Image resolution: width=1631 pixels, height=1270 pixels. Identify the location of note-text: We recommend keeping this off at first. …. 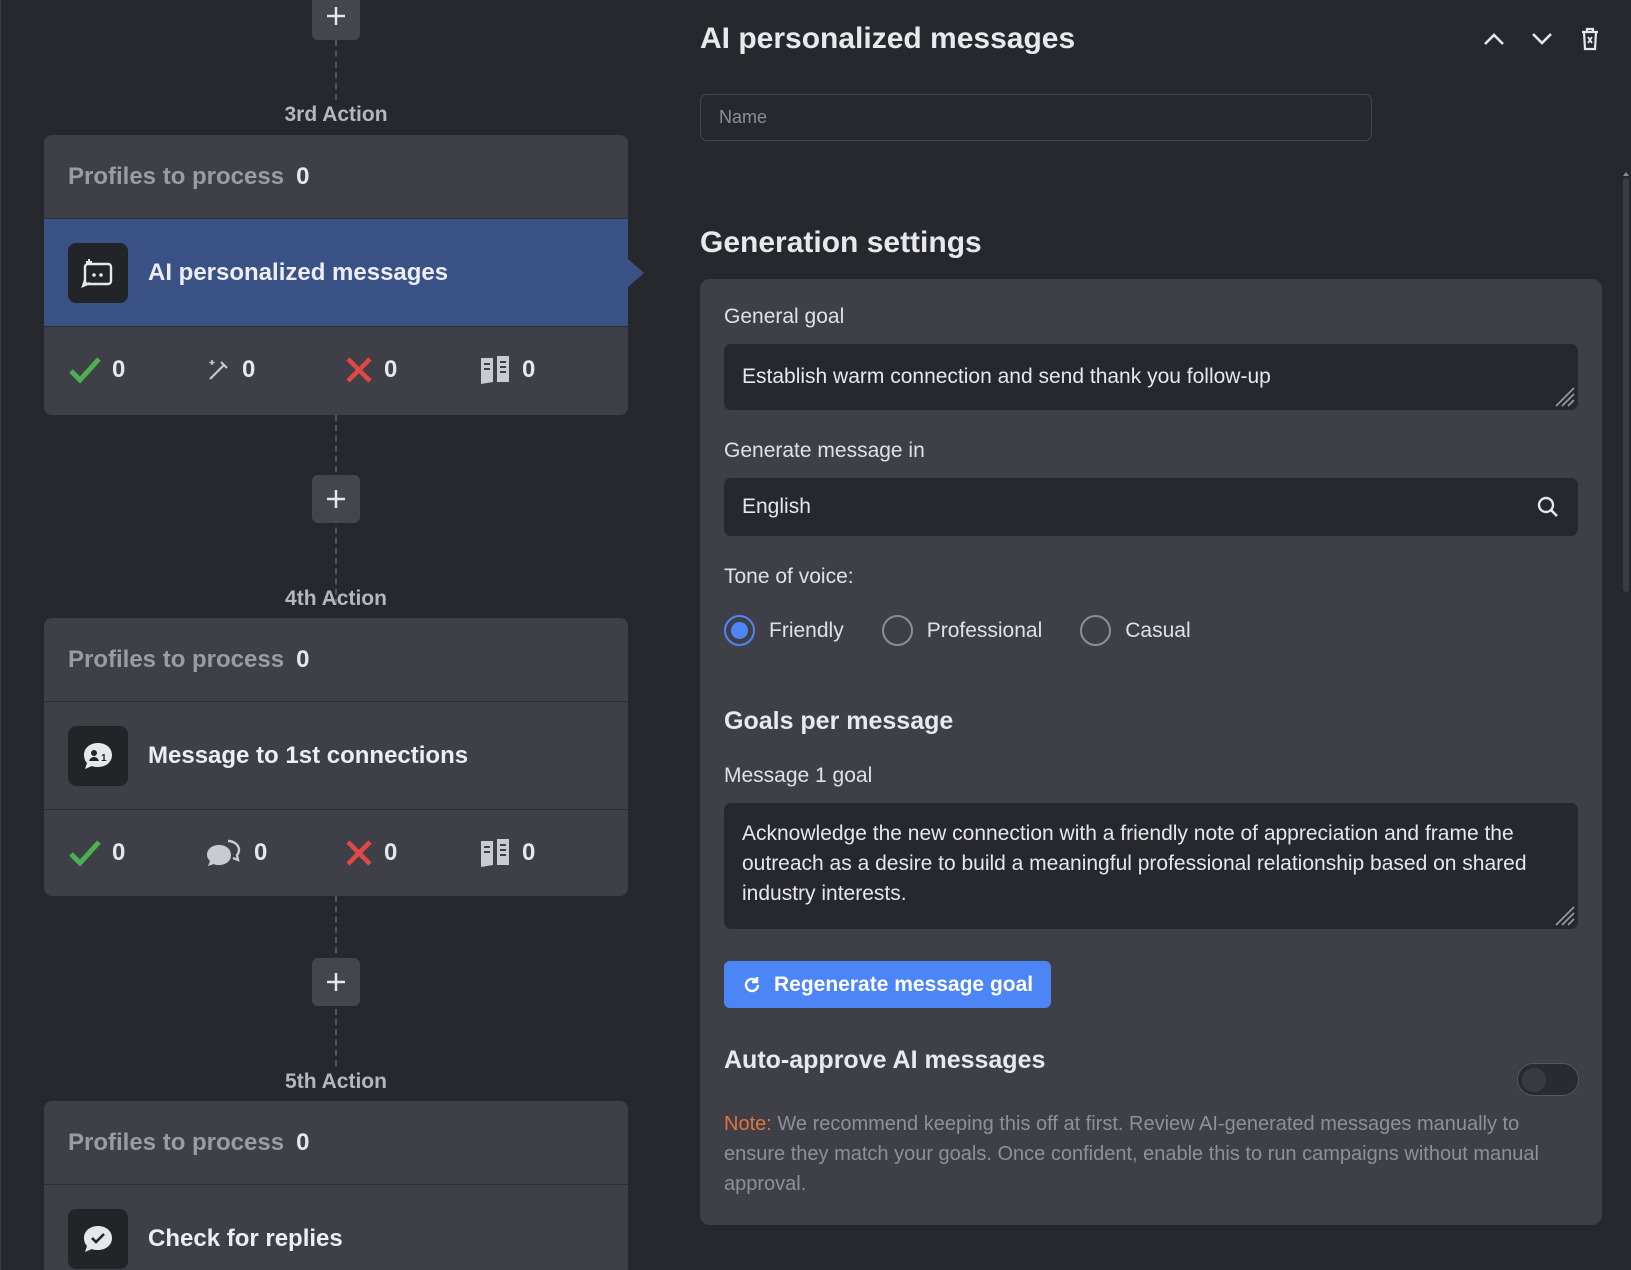
(1131, 1154).